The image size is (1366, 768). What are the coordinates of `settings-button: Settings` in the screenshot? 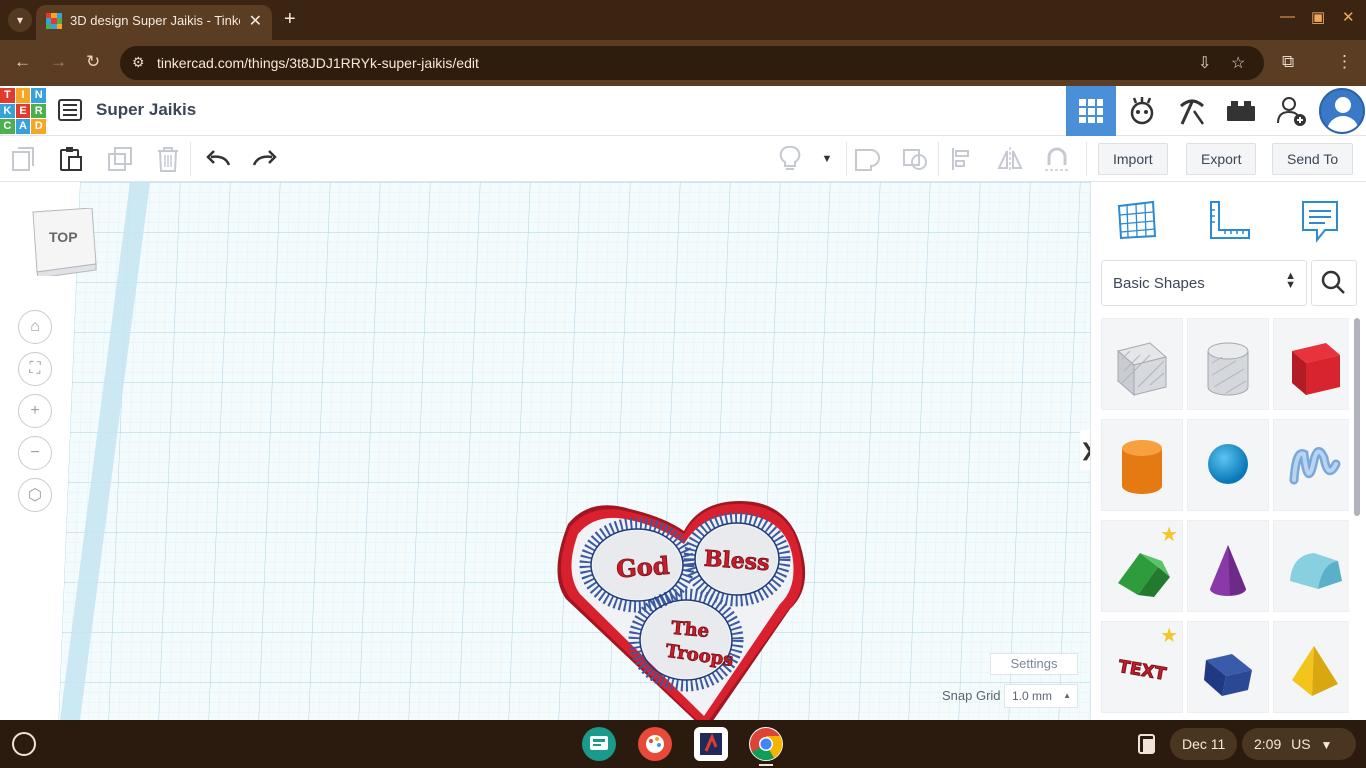 It's located at (1034, 664).